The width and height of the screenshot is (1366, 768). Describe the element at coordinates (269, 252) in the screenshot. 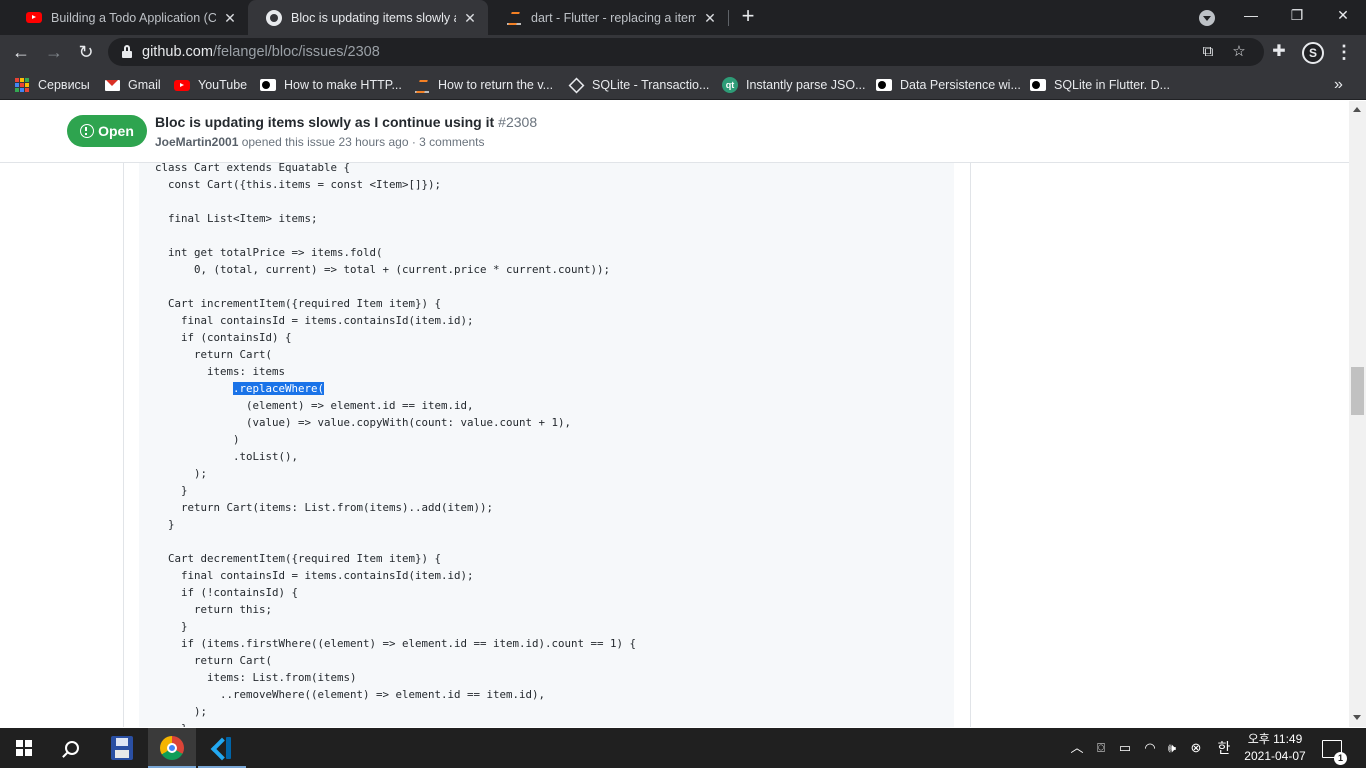

I see `code-text: int get totalPrice => items.fold(` at that location.